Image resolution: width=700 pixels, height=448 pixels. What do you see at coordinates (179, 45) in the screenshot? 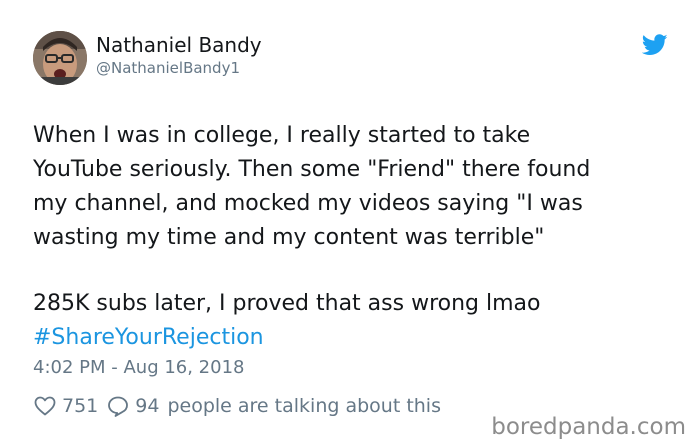
I see `author-name: Nathaniel Bandy` at bounding box center [179, 45].